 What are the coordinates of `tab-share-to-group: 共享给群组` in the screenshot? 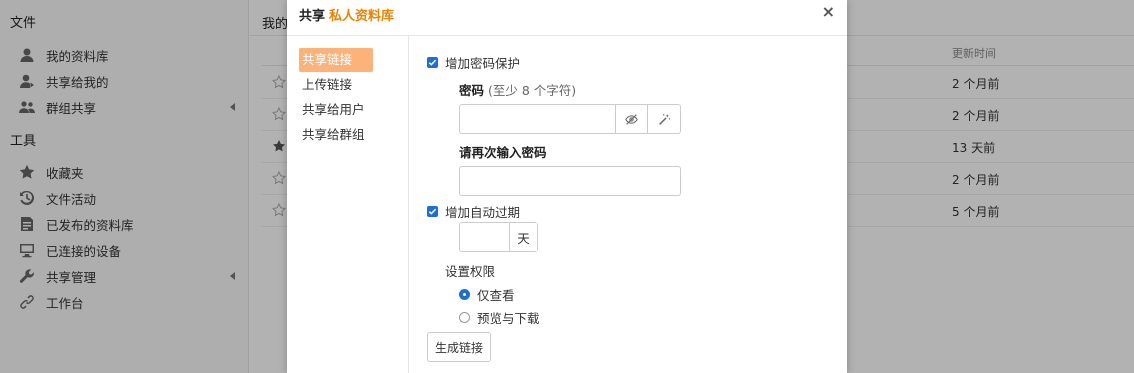 It's located at (336, 135).